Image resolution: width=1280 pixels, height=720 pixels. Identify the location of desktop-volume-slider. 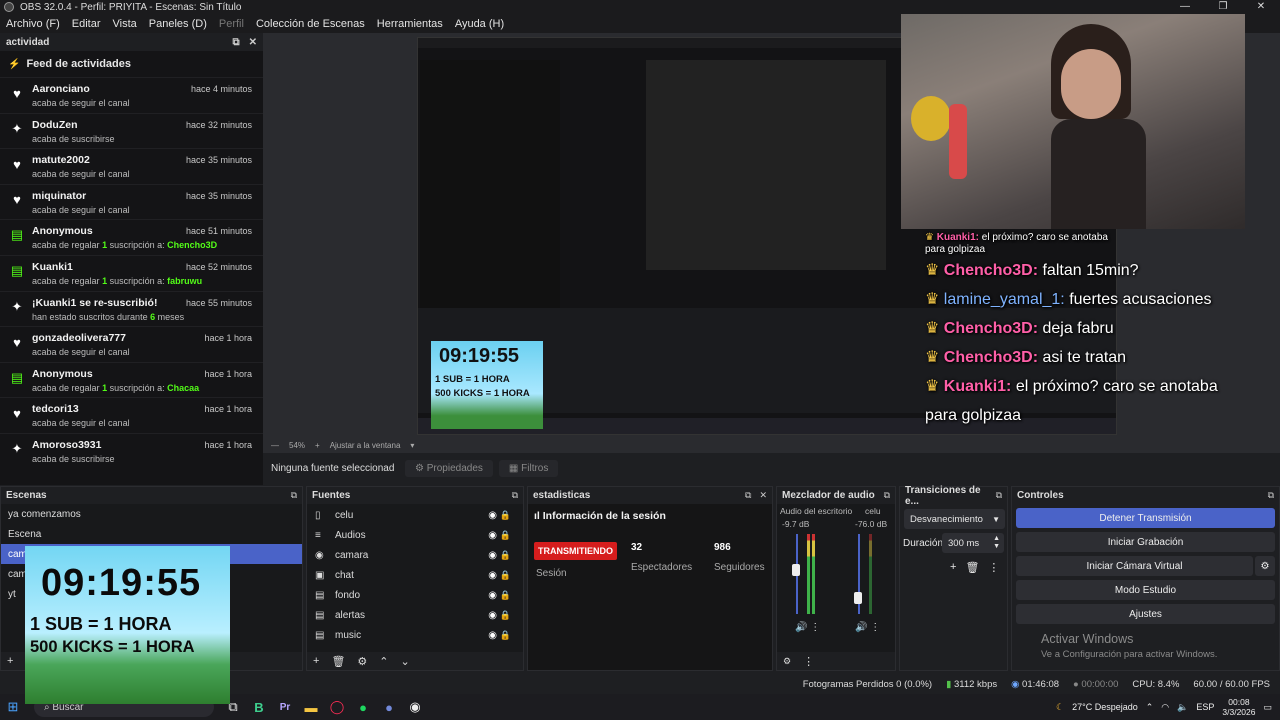
(796, 570).